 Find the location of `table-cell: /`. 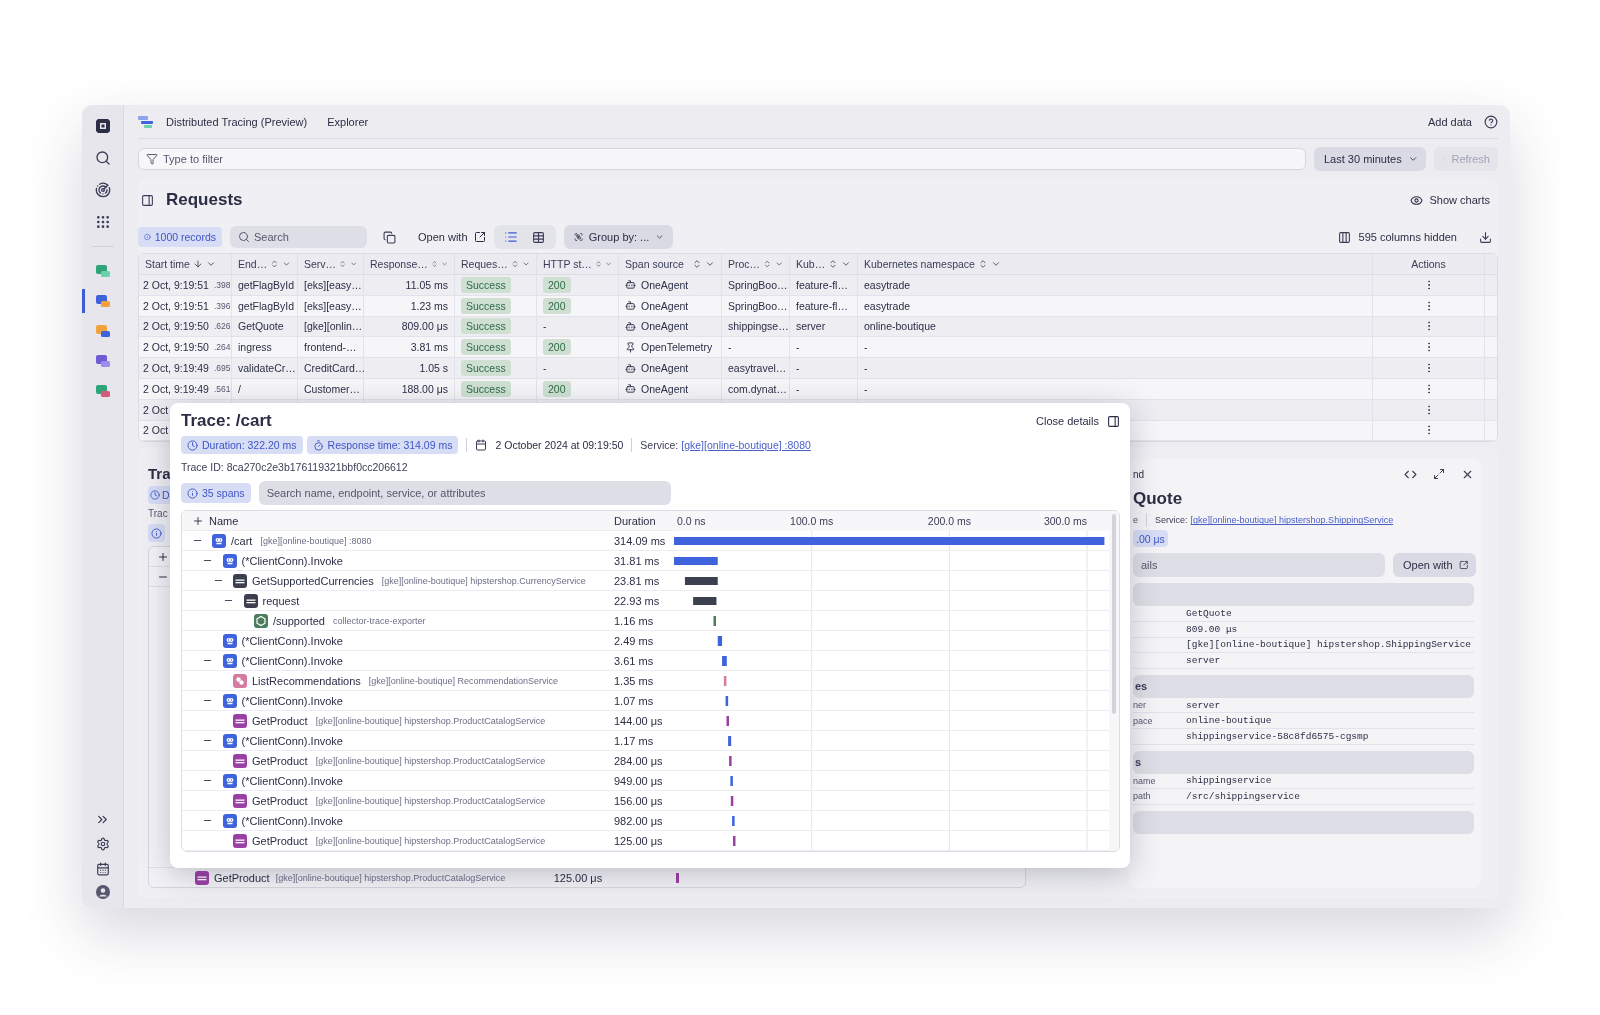

table-cell: / is located at coordinates (265, 389).